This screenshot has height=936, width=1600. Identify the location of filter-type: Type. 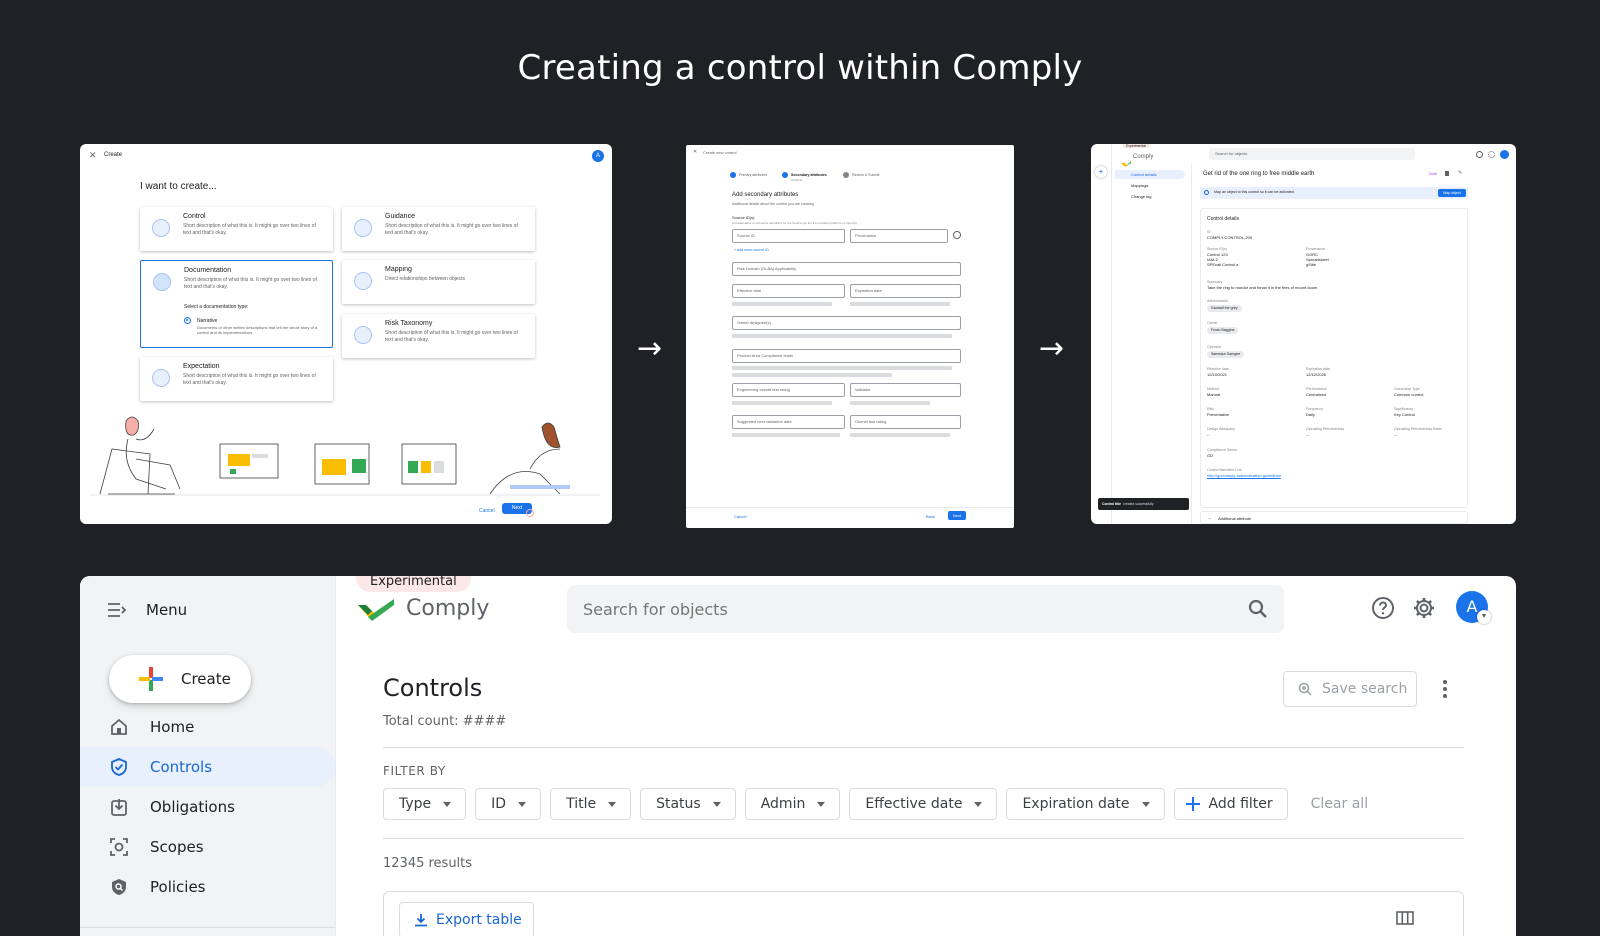
(425, 804).